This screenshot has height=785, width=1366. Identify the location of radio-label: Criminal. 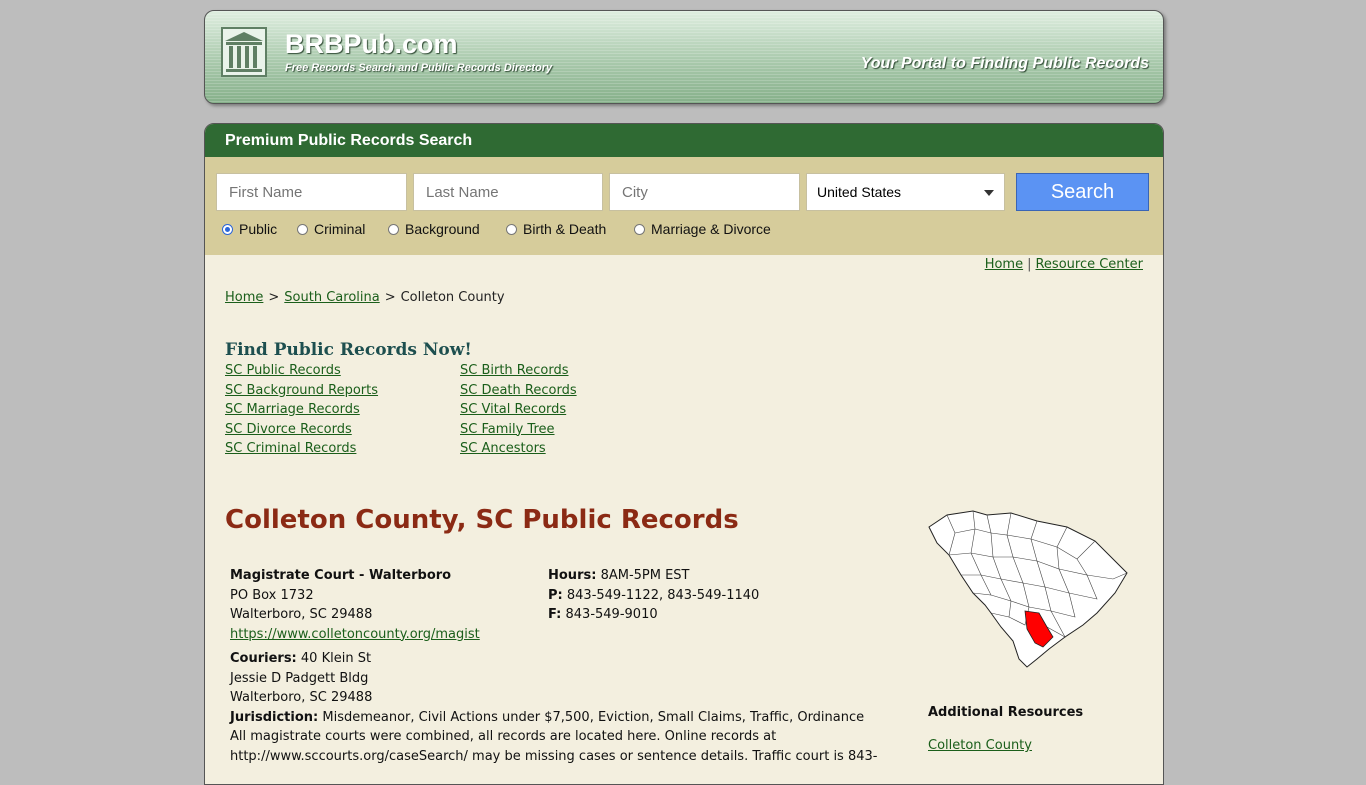
(340, 229).